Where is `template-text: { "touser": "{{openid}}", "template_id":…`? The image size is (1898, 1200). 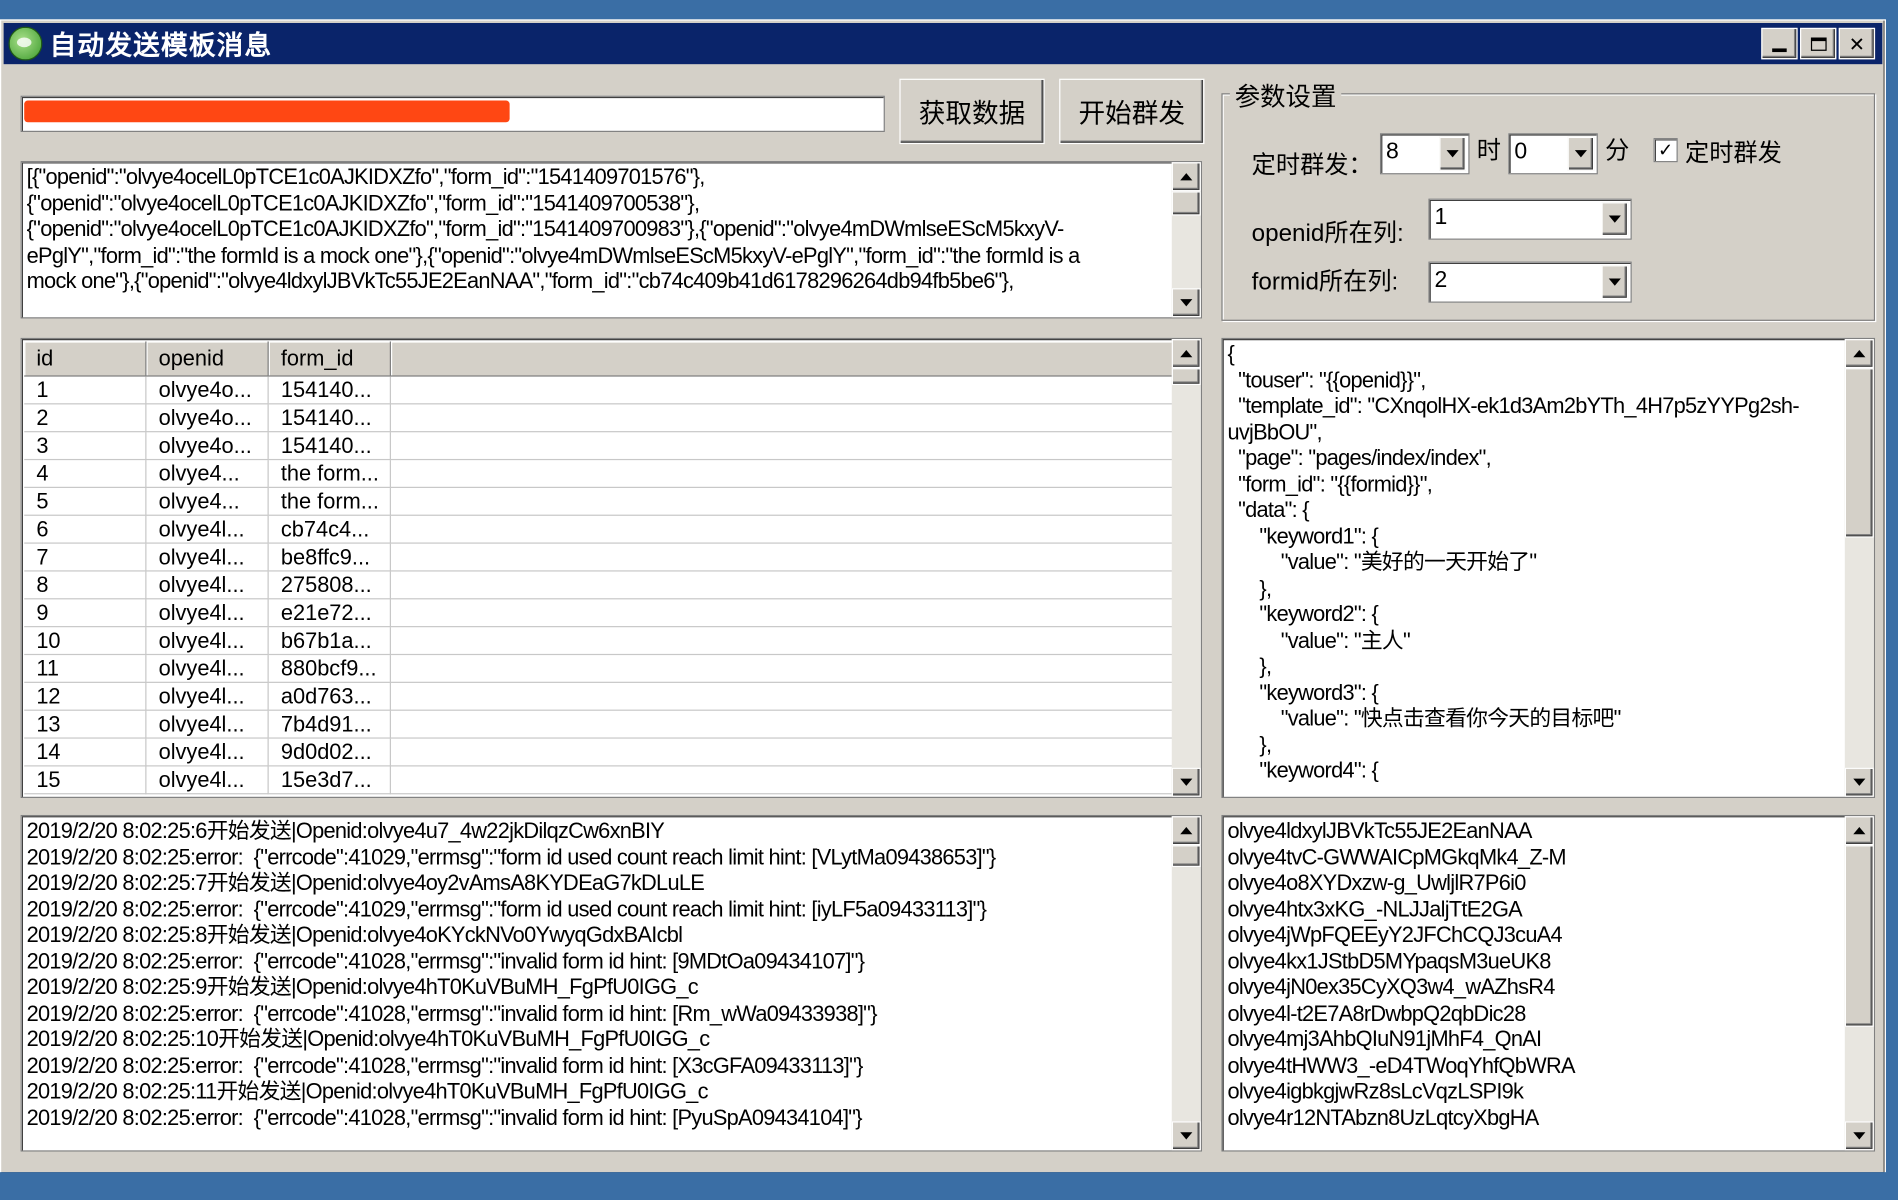
template-text: { "touser": "{{openid}}", "template_id":… is located at coordinates (1533, 562).